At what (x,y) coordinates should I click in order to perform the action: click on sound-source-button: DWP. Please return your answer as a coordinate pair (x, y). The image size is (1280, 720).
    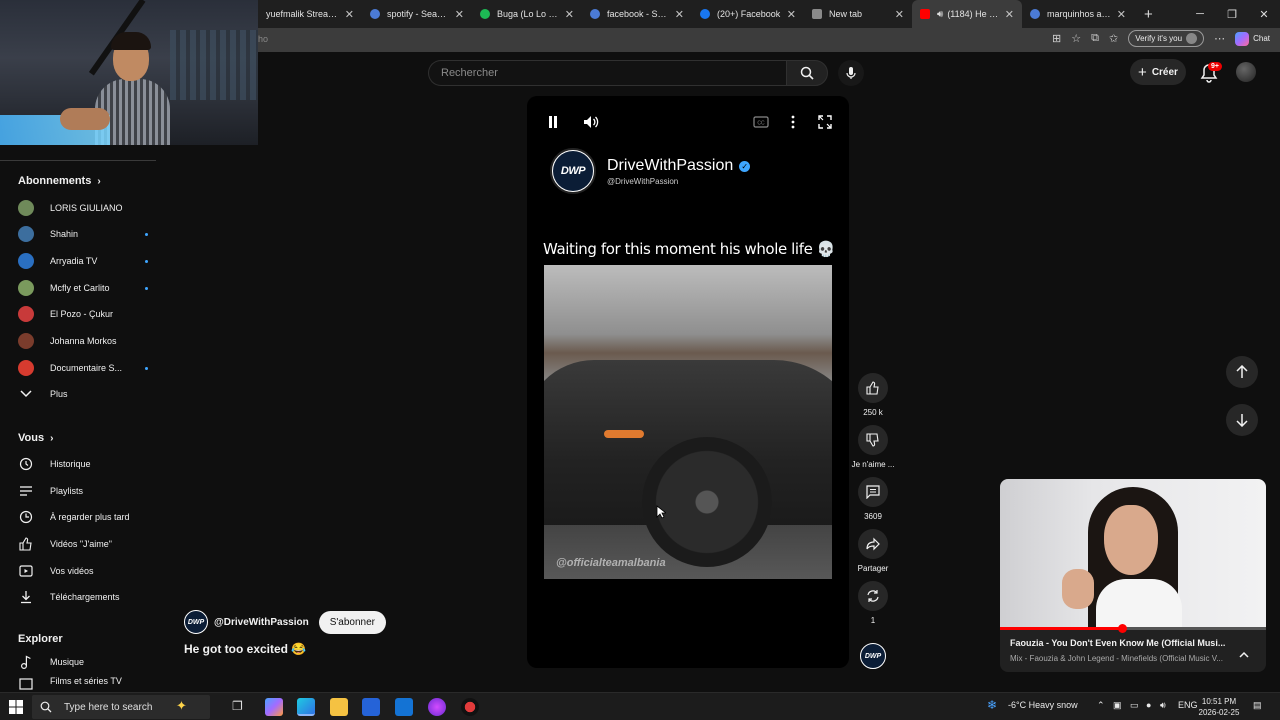
    Looking at the image, I should click on (873, 656).